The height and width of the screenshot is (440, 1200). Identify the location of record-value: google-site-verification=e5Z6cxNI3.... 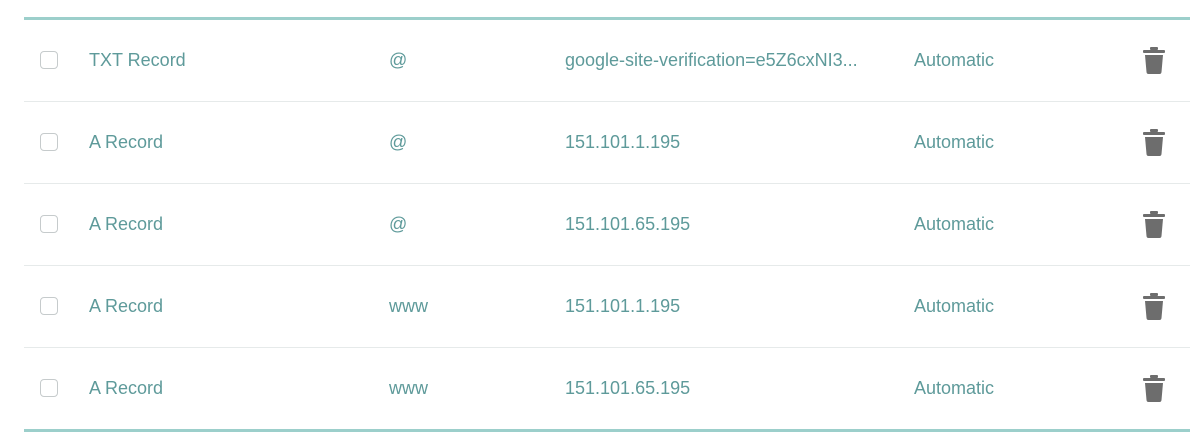
(711, 60).